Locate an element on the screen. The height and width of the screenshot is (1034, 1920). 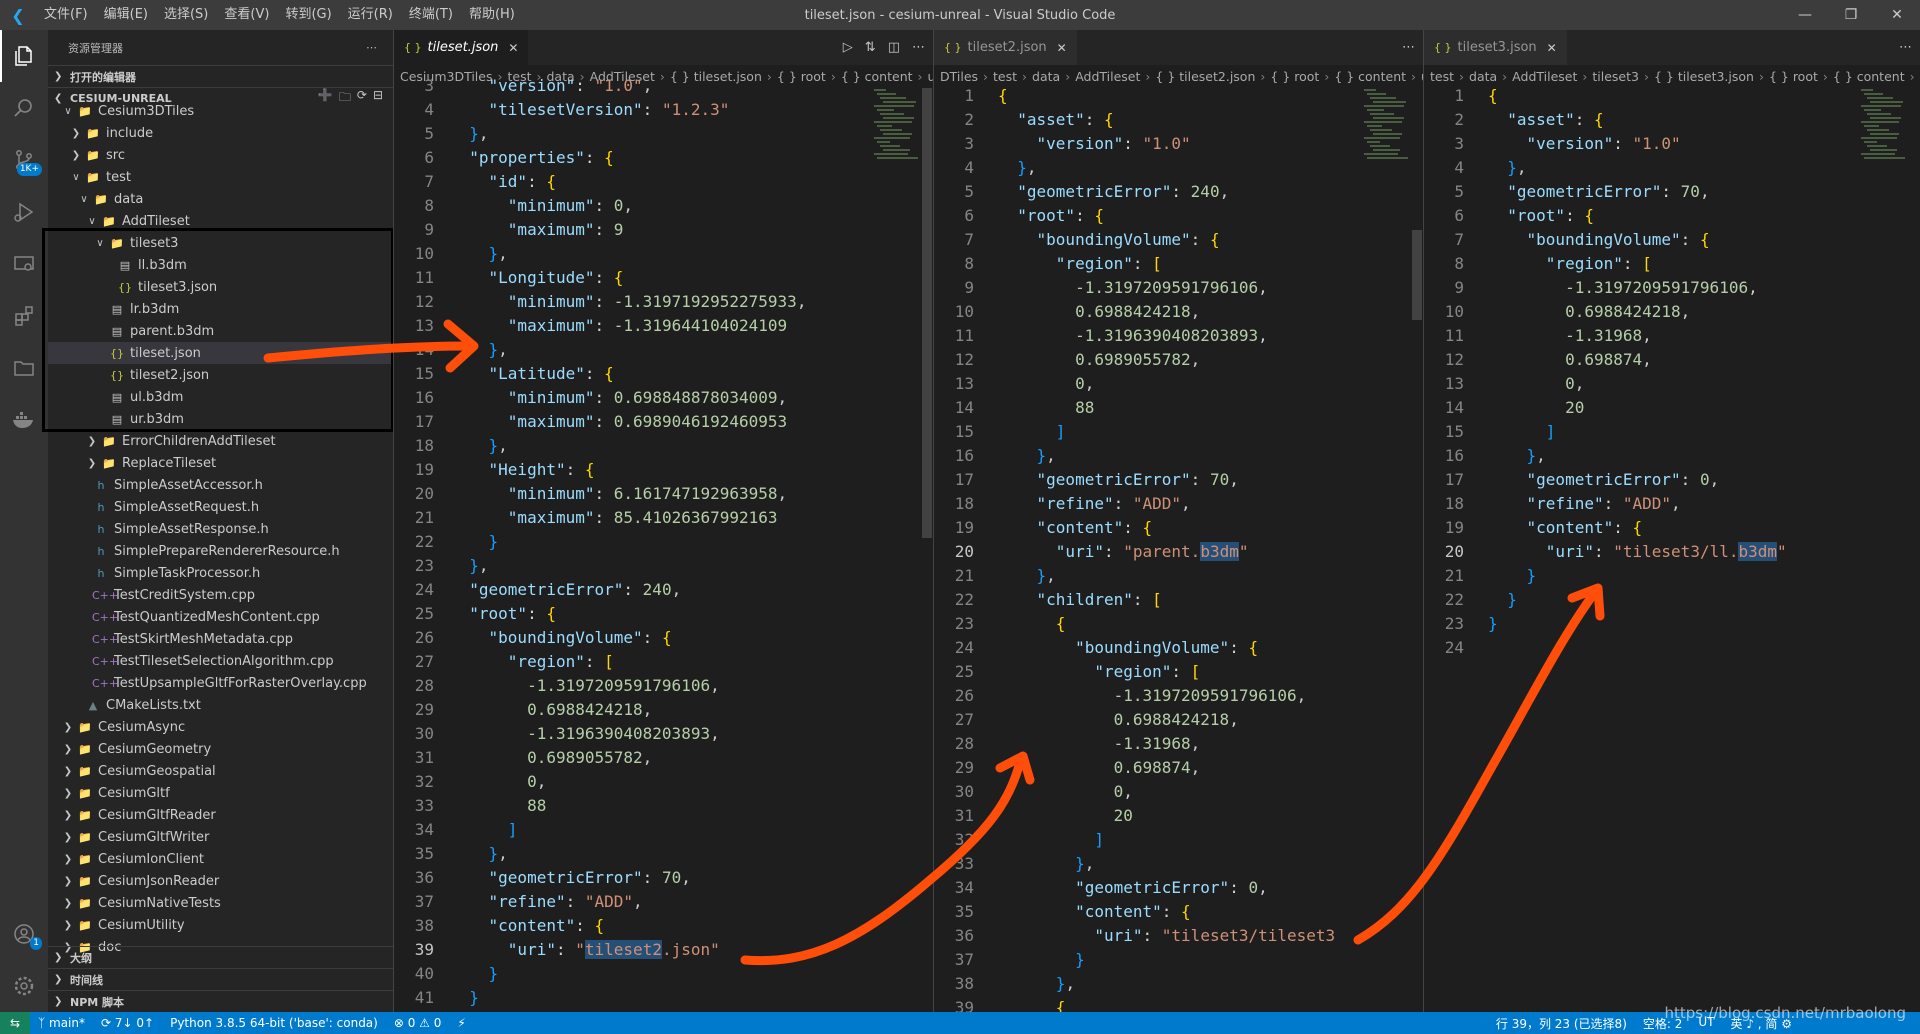
close-icon: ✕ is located at coordinates (1897, 15).